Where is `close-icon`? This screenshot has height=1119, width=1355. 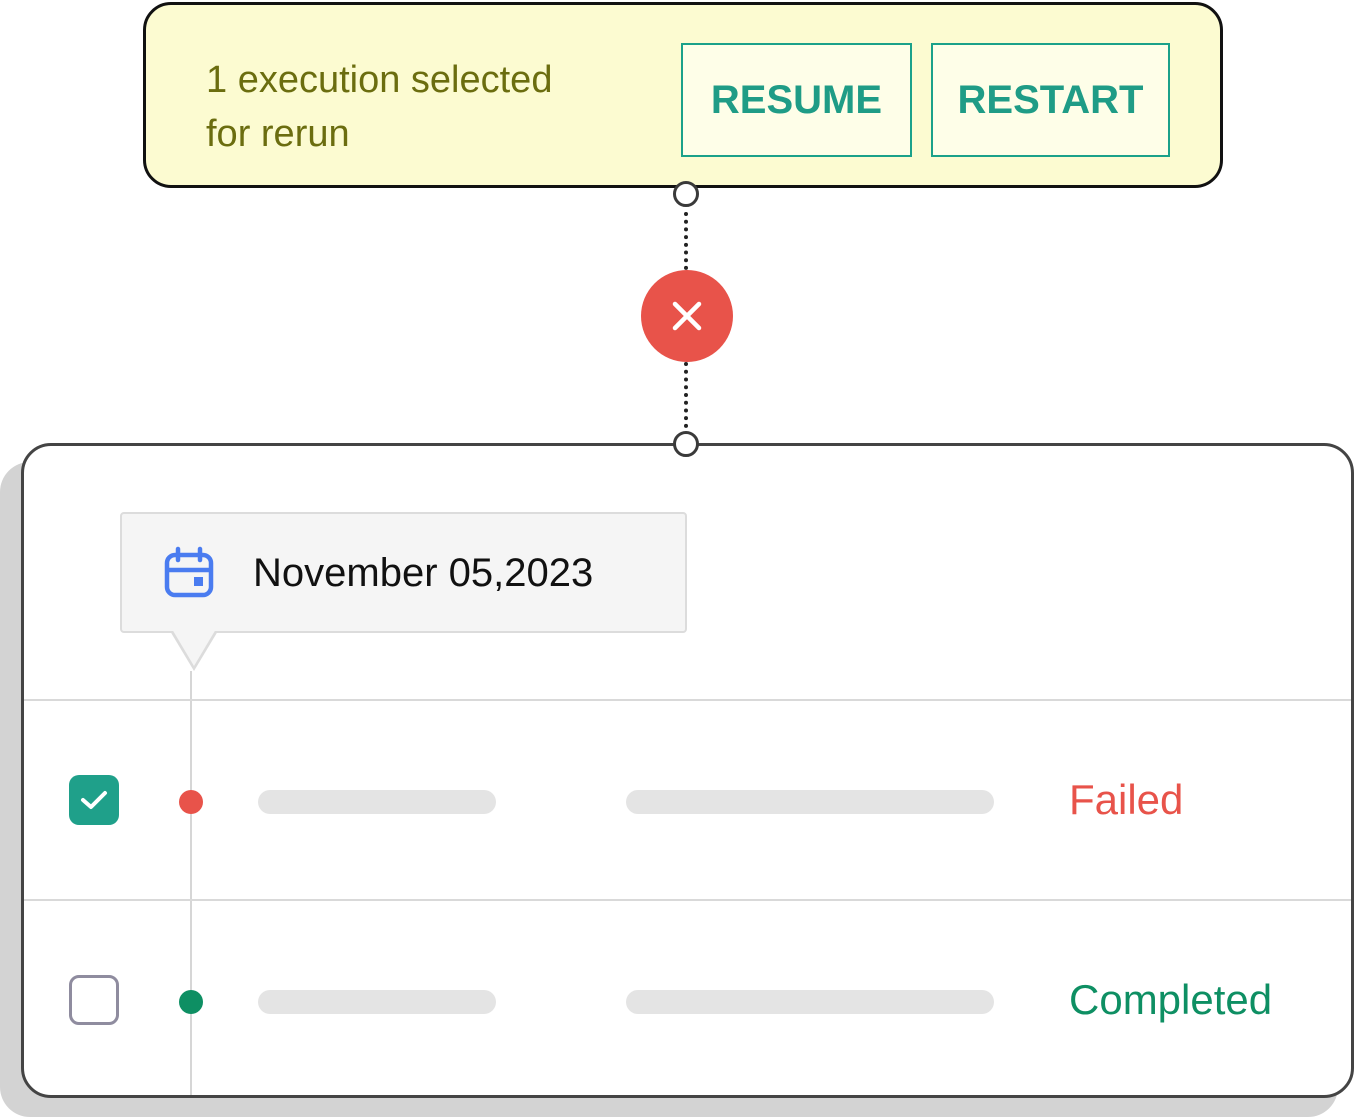 close-icon is located at coordinates (687, 316).